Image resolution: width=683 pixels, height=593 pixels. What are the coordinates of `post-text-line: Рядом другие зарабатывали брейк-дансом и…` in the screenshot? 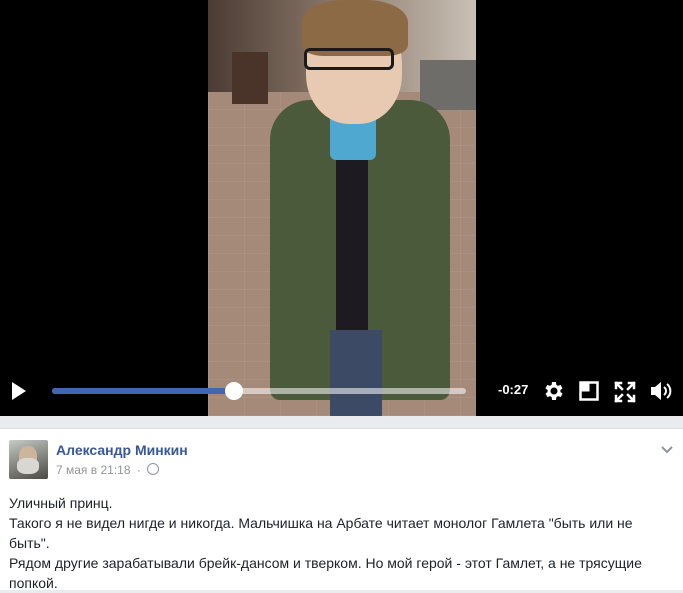 It's located at (325, 573).